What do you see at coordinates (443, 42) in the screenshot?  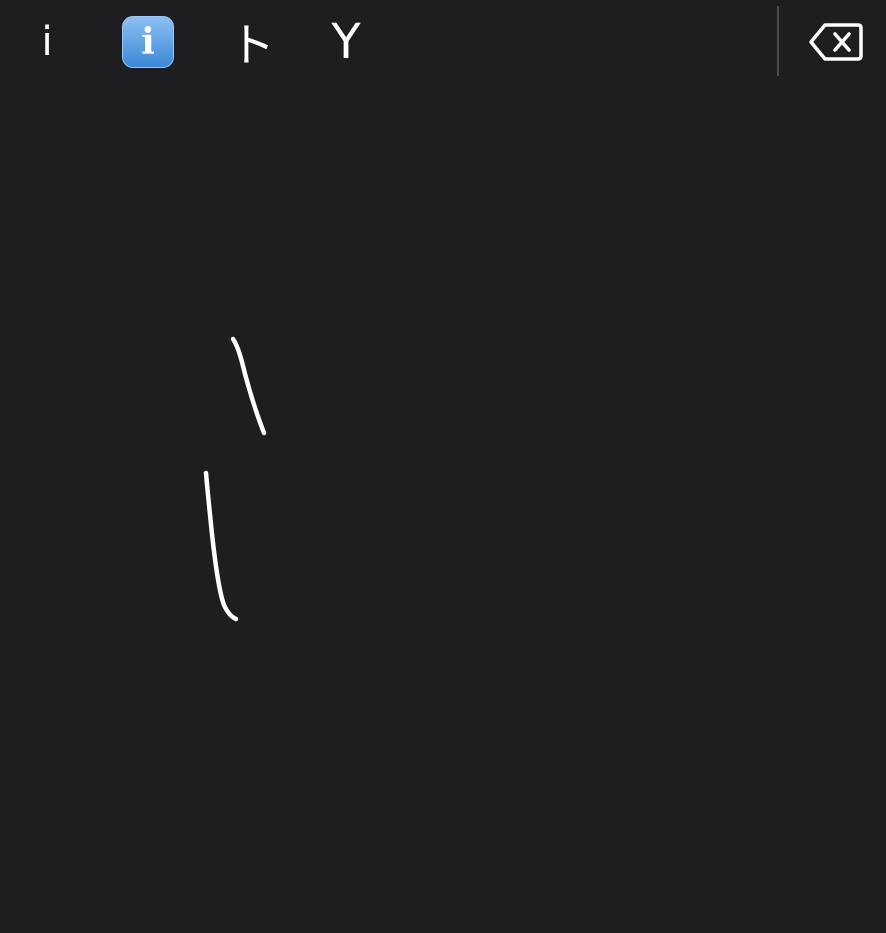 I see `candidate-bar: i i ト Y` at bounding box center [443, 42].